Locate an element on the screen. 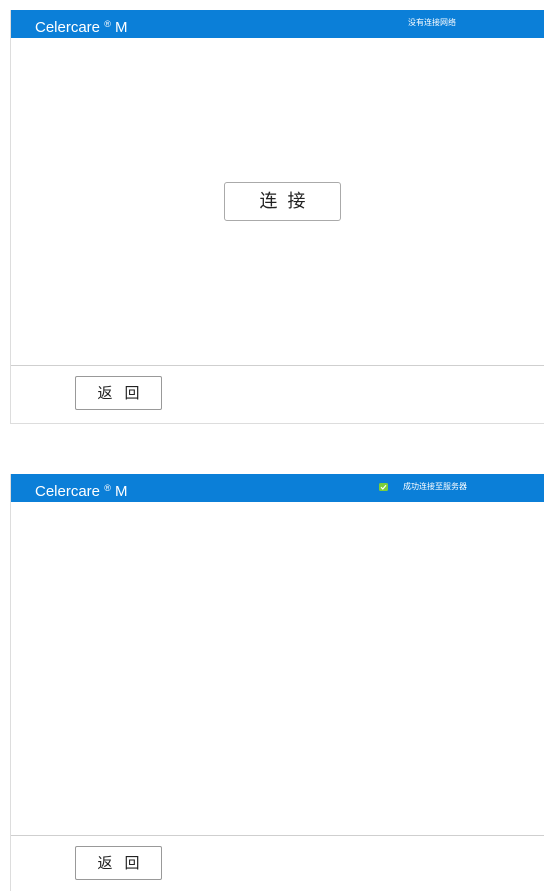 The image size is (544, 891). title-bar: Celercare ® M 没有连接网络 is located at coordinates (277, 24).